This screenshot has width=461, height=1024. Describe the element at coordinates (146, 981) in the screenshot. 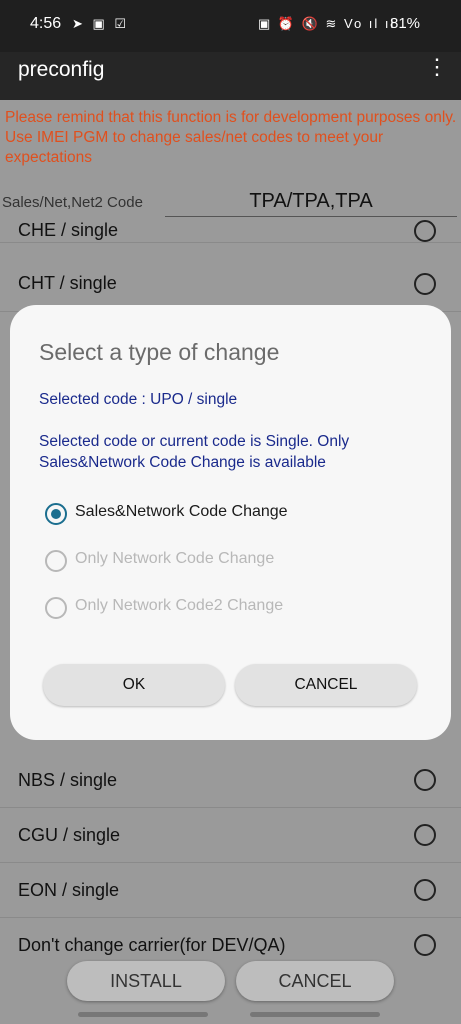

I see `install-button: INSTALL` at that location.